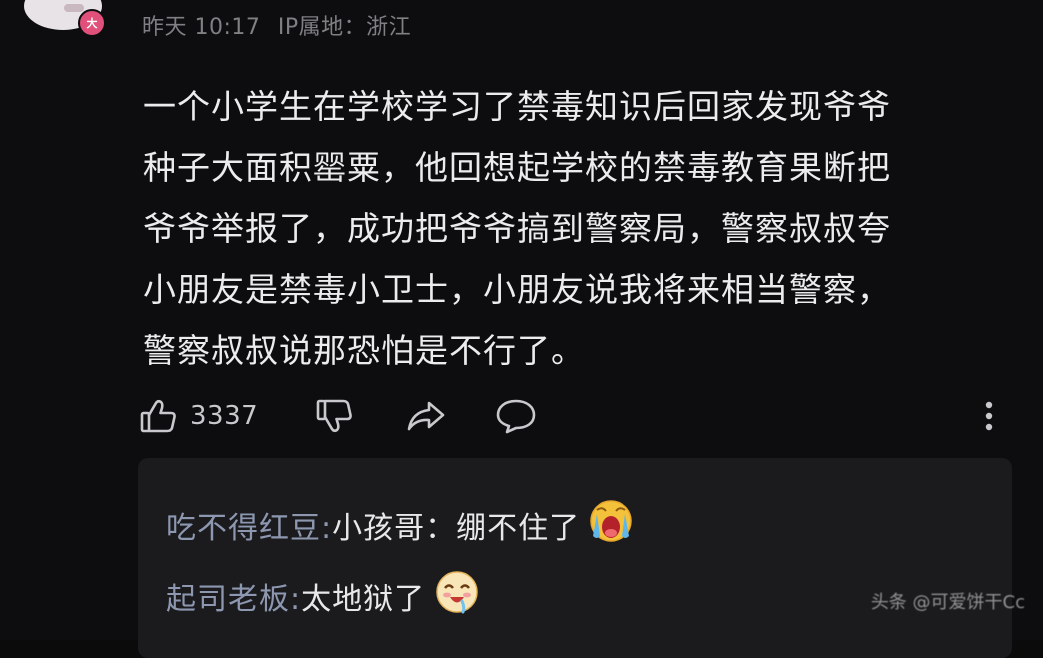 The height and width of the screenshot is (658, 1043). Describe the element at coordinates (947, 602) in the screenshot. I see `watermark: 头条 @可爱饼干Cc` at that location.